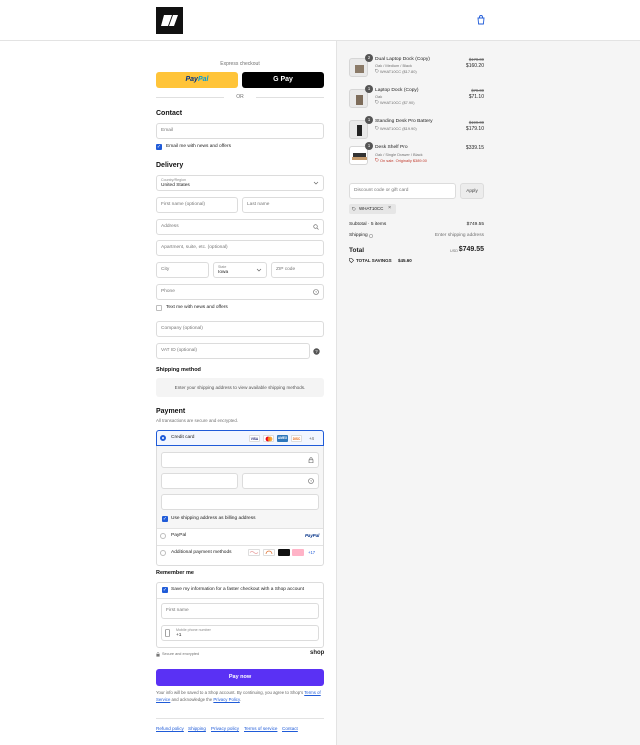  I want to click on currency-code: USD, so click(454, 251).